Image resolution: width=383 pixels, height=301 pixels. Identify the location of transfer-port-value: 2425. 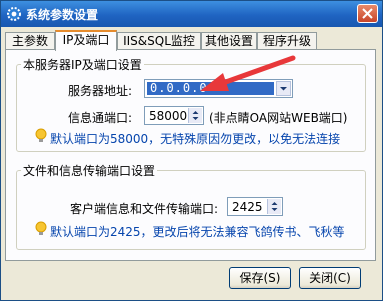
(247, 207).